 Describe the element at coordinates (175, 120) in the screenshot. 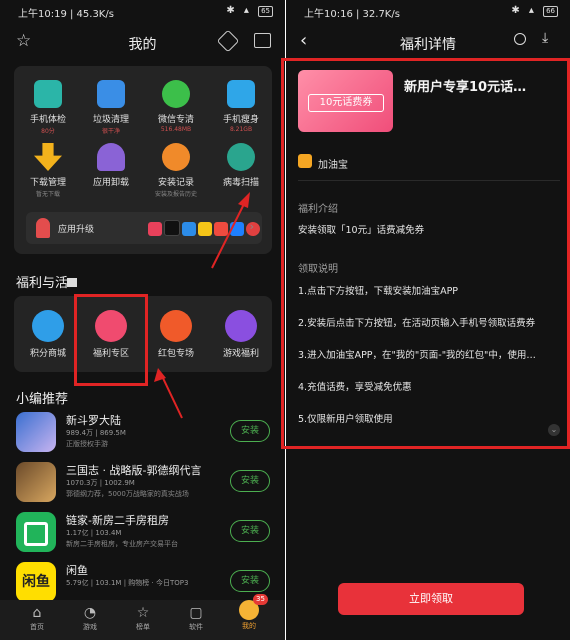

I see `tool-label: 微信专清` at that location.